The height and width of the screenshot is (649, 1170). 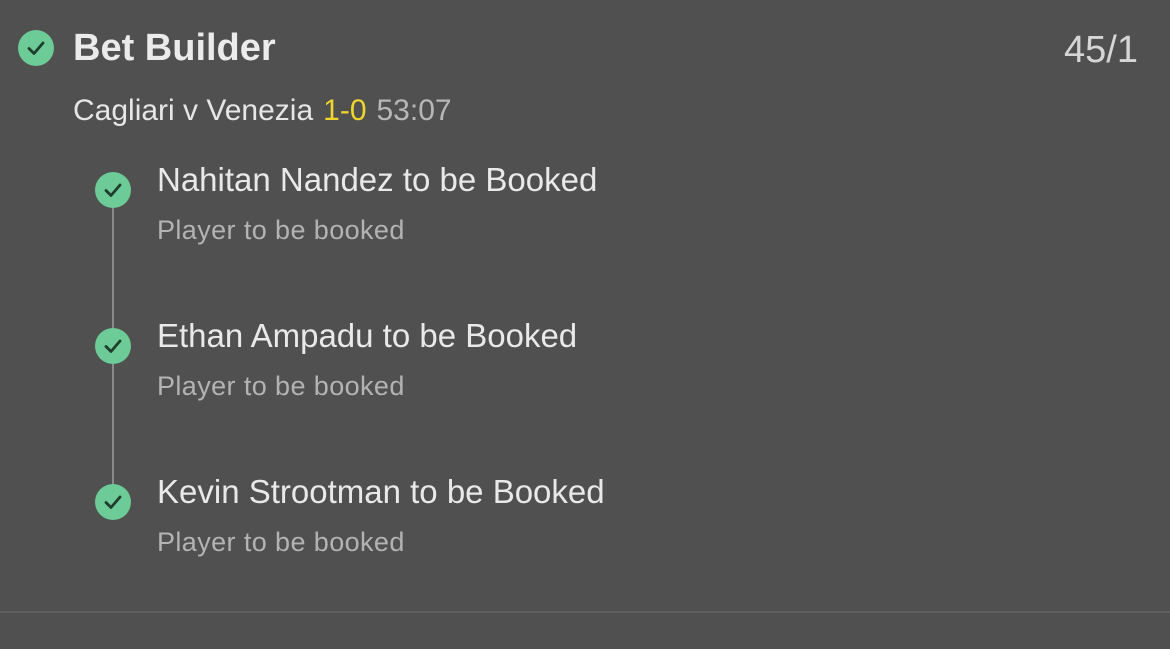 What do you see at coordinates (367, 335) in the screenshot?
I see `leg-title: Ethan Ampadu to be Booked` at bounding box center [367, 335].